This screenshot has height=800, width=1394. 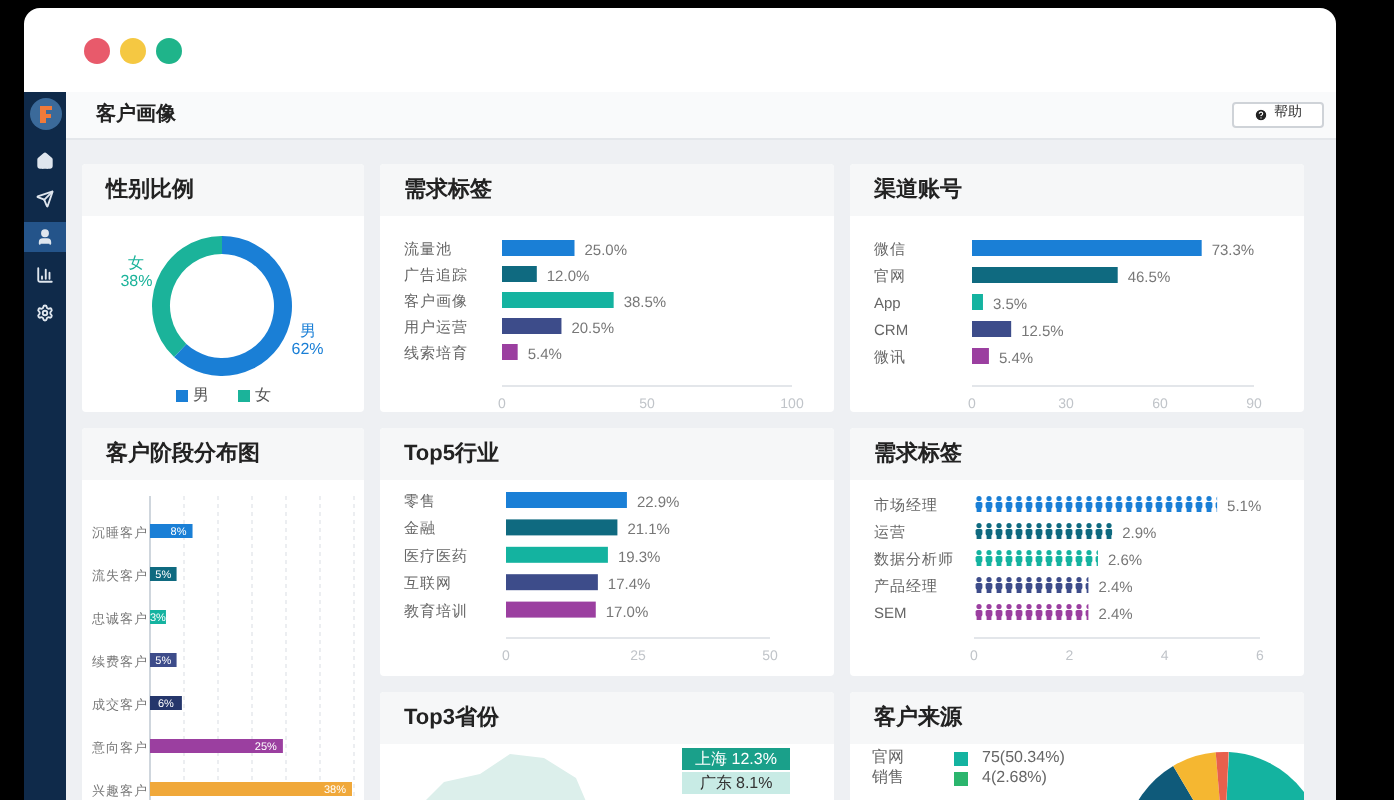 What do you see at coordinates (918, 190) in the screenshot?
I see `card-title: 渠道账号` at bounding box center [918, 190].